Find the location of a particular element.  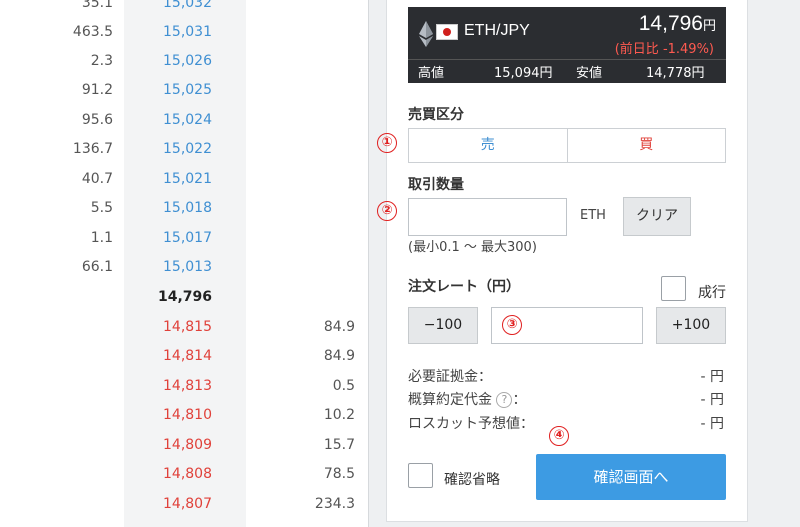

ask-row: 14,815 84.9 is located at coordinates (184, 327).